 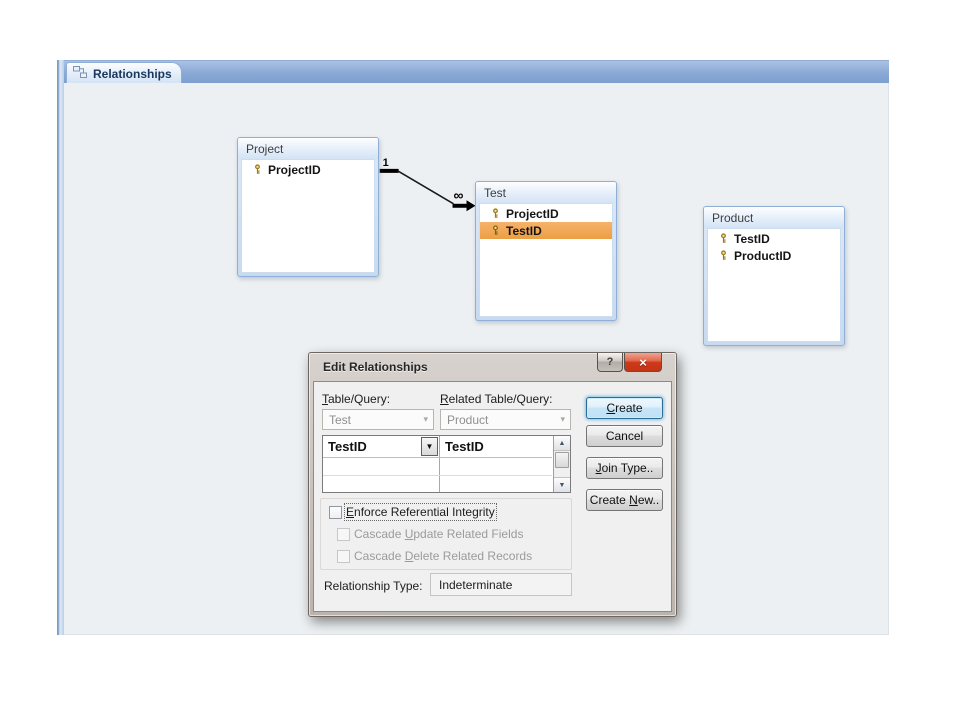 I want to click on field-row-productid: ProductID, so click(x=774, y=255).